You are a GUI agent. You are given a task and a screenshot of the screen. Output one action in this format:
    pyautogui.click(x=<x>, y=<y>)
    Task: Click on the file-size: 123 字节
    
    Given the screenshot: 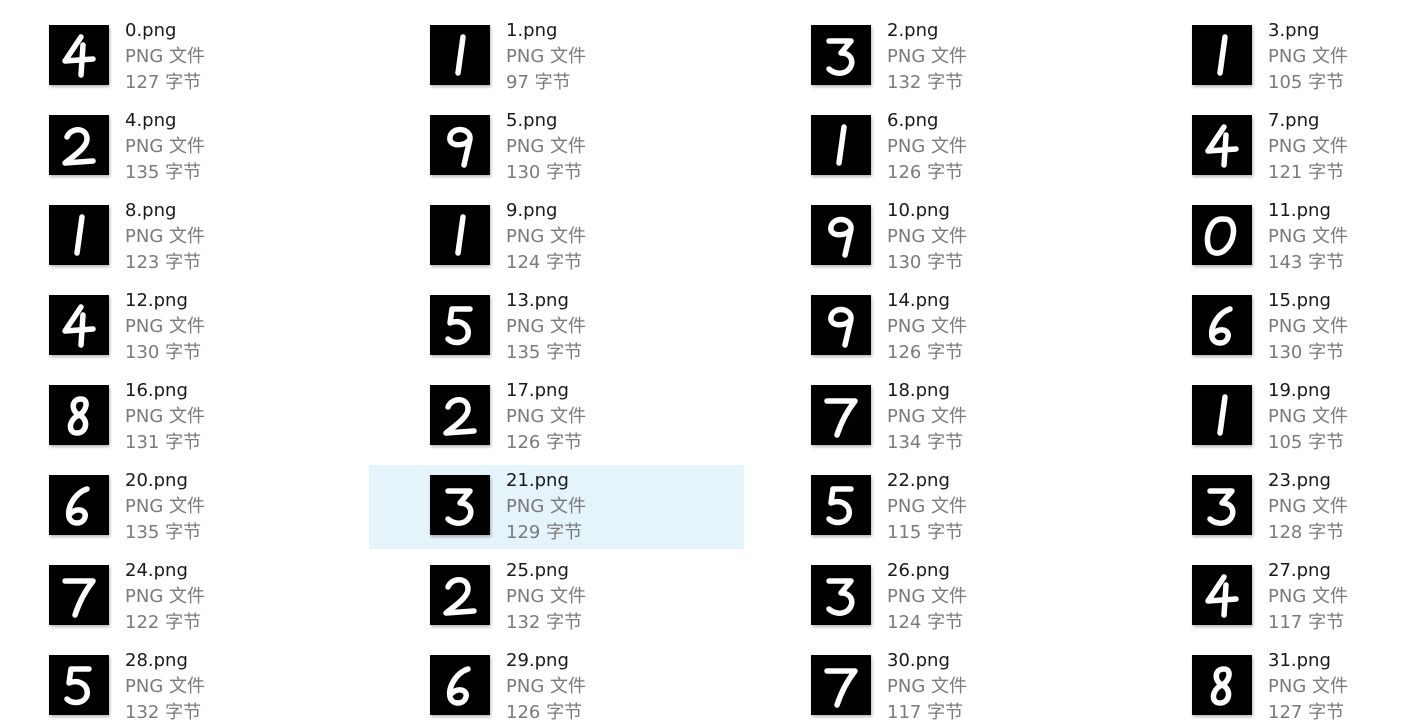 What is the action you would take?
    pyautogui.click(x=163, y=262)
    